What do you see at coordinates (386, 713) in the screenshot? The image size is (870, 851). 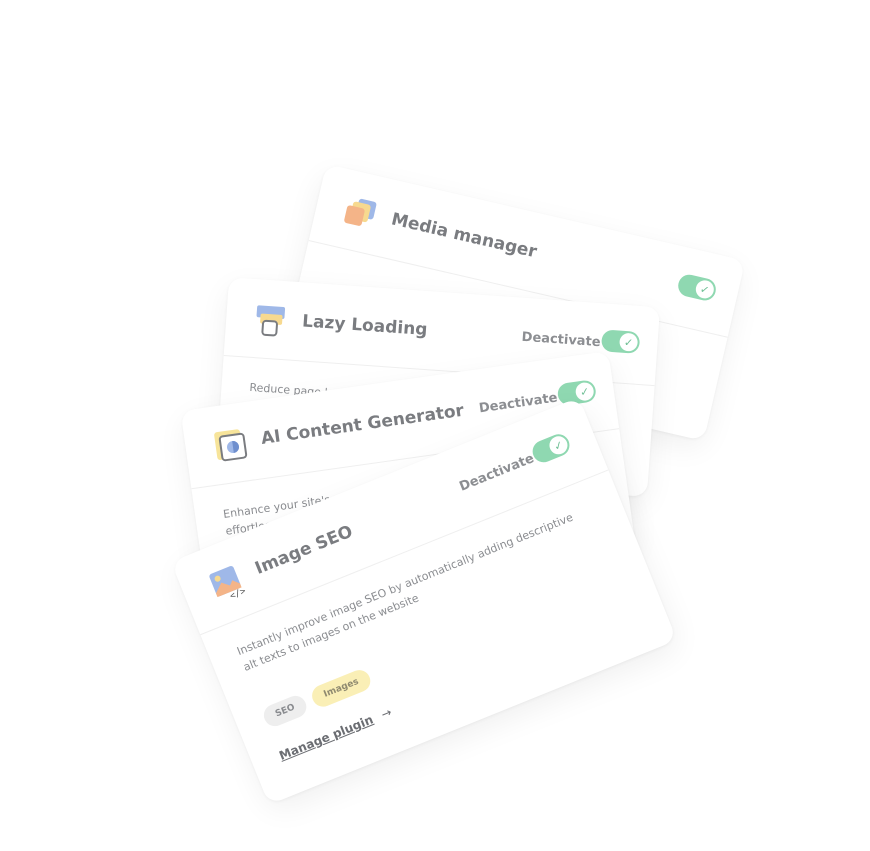 I see `arrow-right-icon: →` at bounding box center [386, 713].